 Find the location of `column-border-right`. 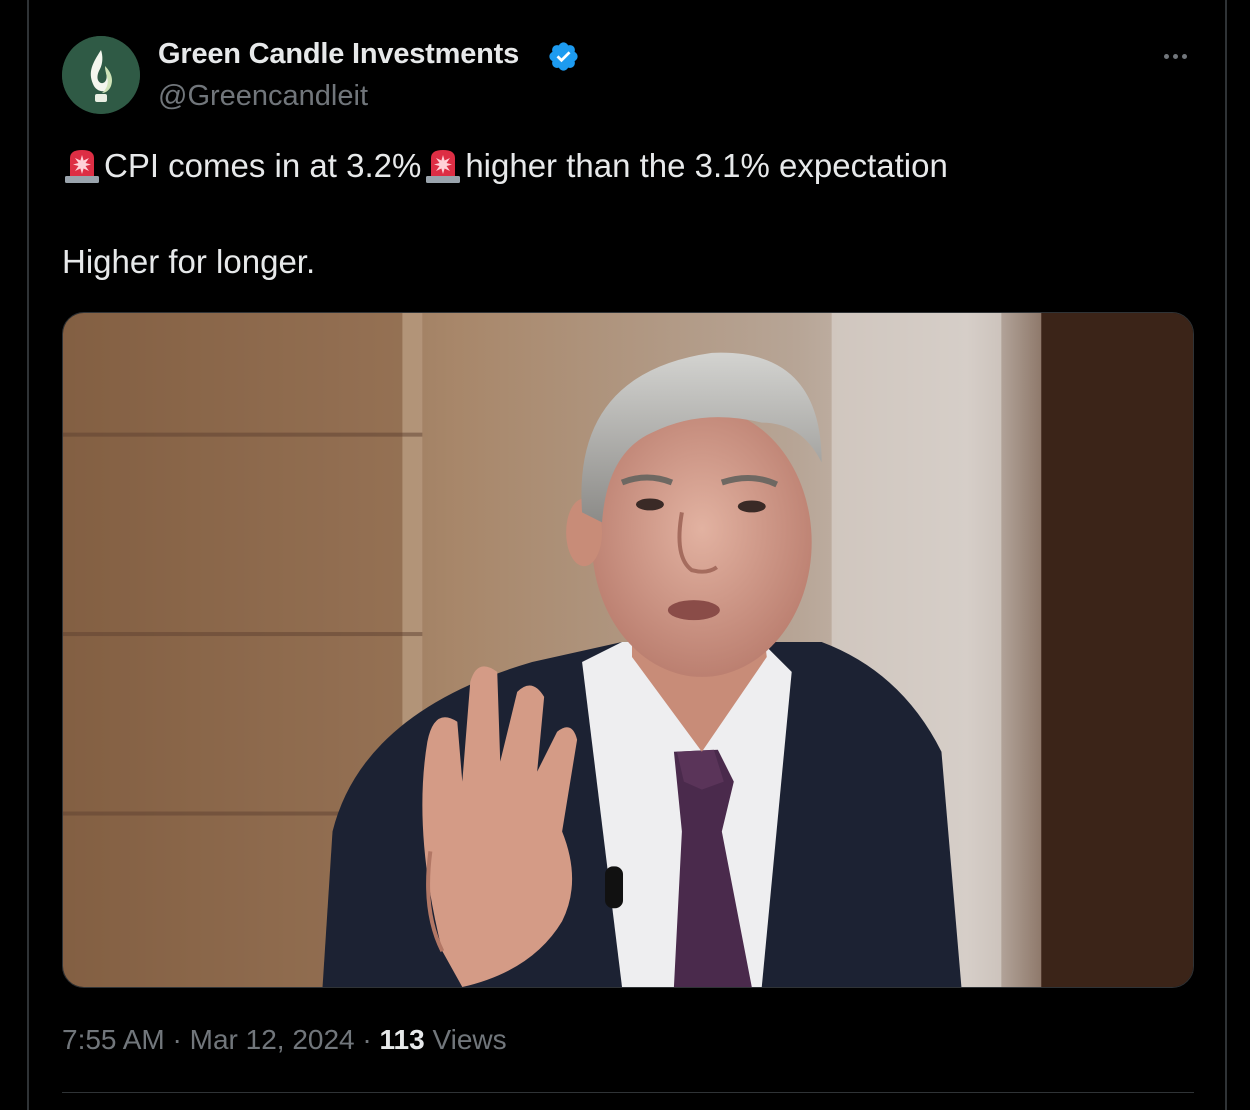

column-border-right is located at coordinates (1226, 555).